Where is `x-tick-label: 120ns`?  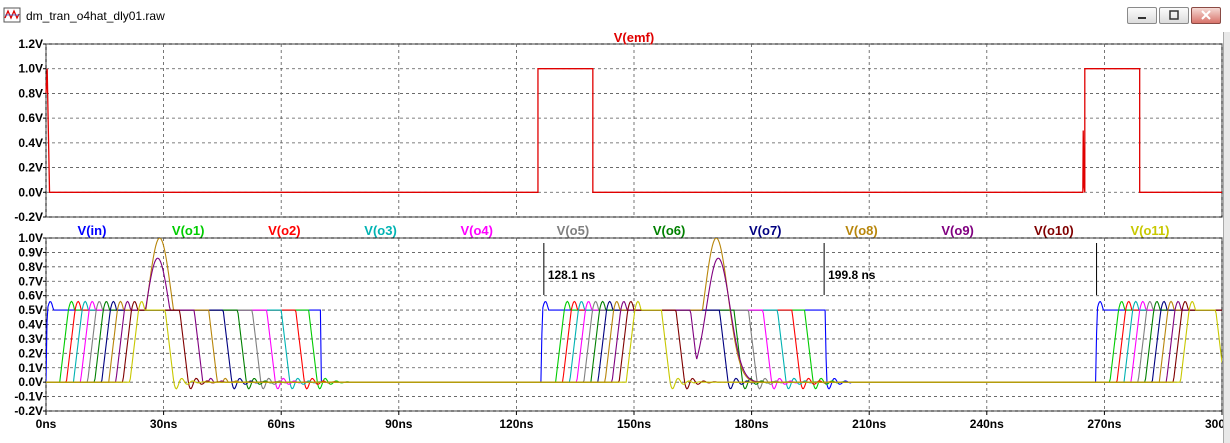 x-tick-label: 120ns is located at coordinates (516, 424).